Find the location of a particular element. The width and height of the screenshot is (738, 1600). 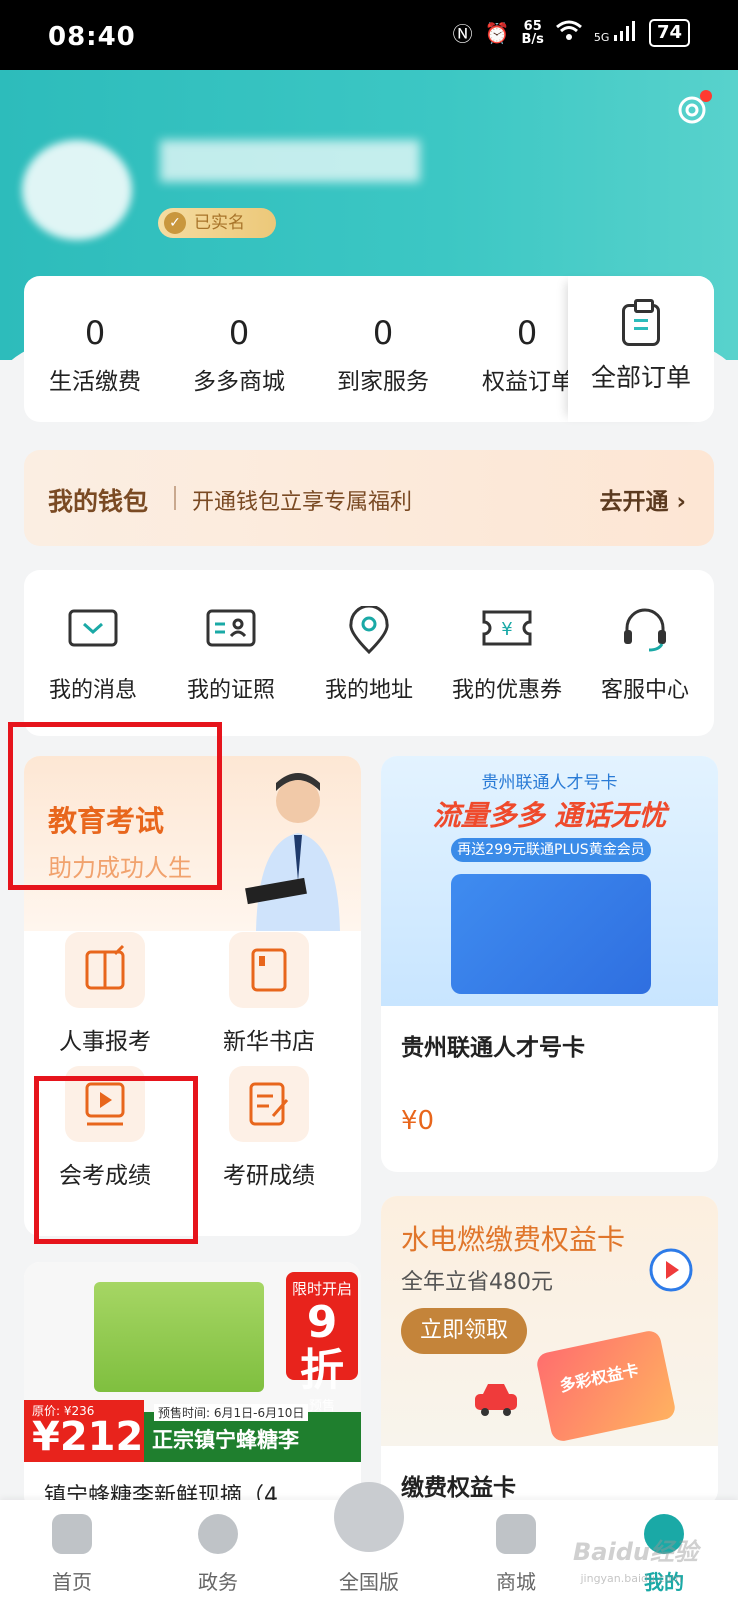

service-label: 我的优惠券 is located at coordinates (506, 690).